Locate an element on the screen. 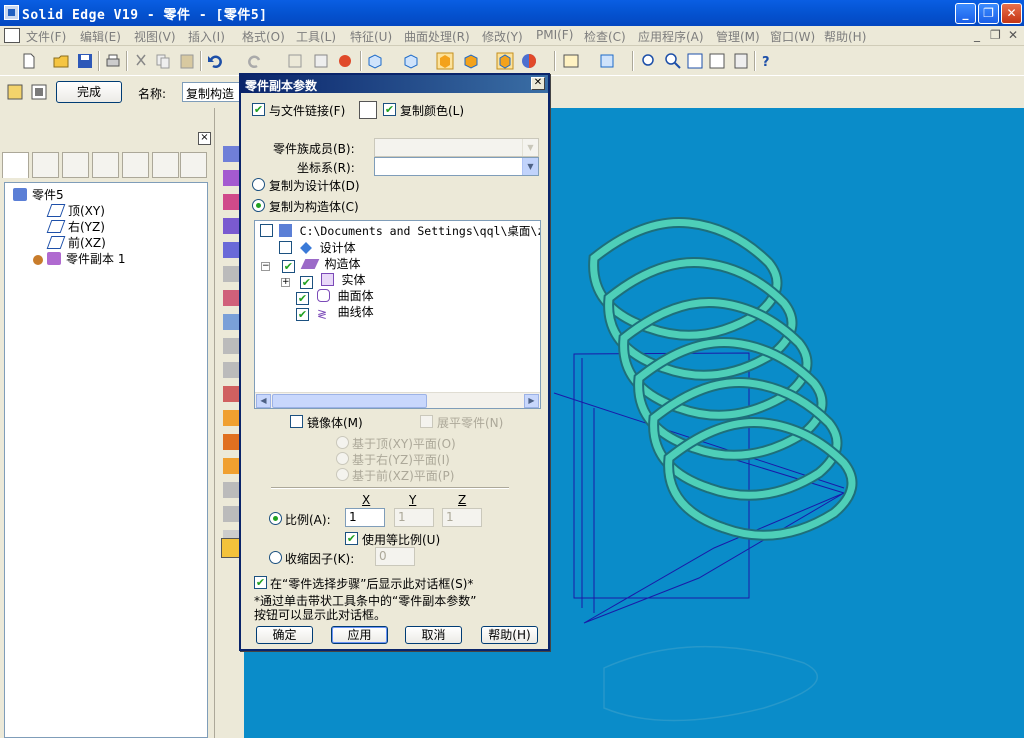 This screenshot has width=1024, height=738. expand-icon: + is located at coordinates (285, 282).